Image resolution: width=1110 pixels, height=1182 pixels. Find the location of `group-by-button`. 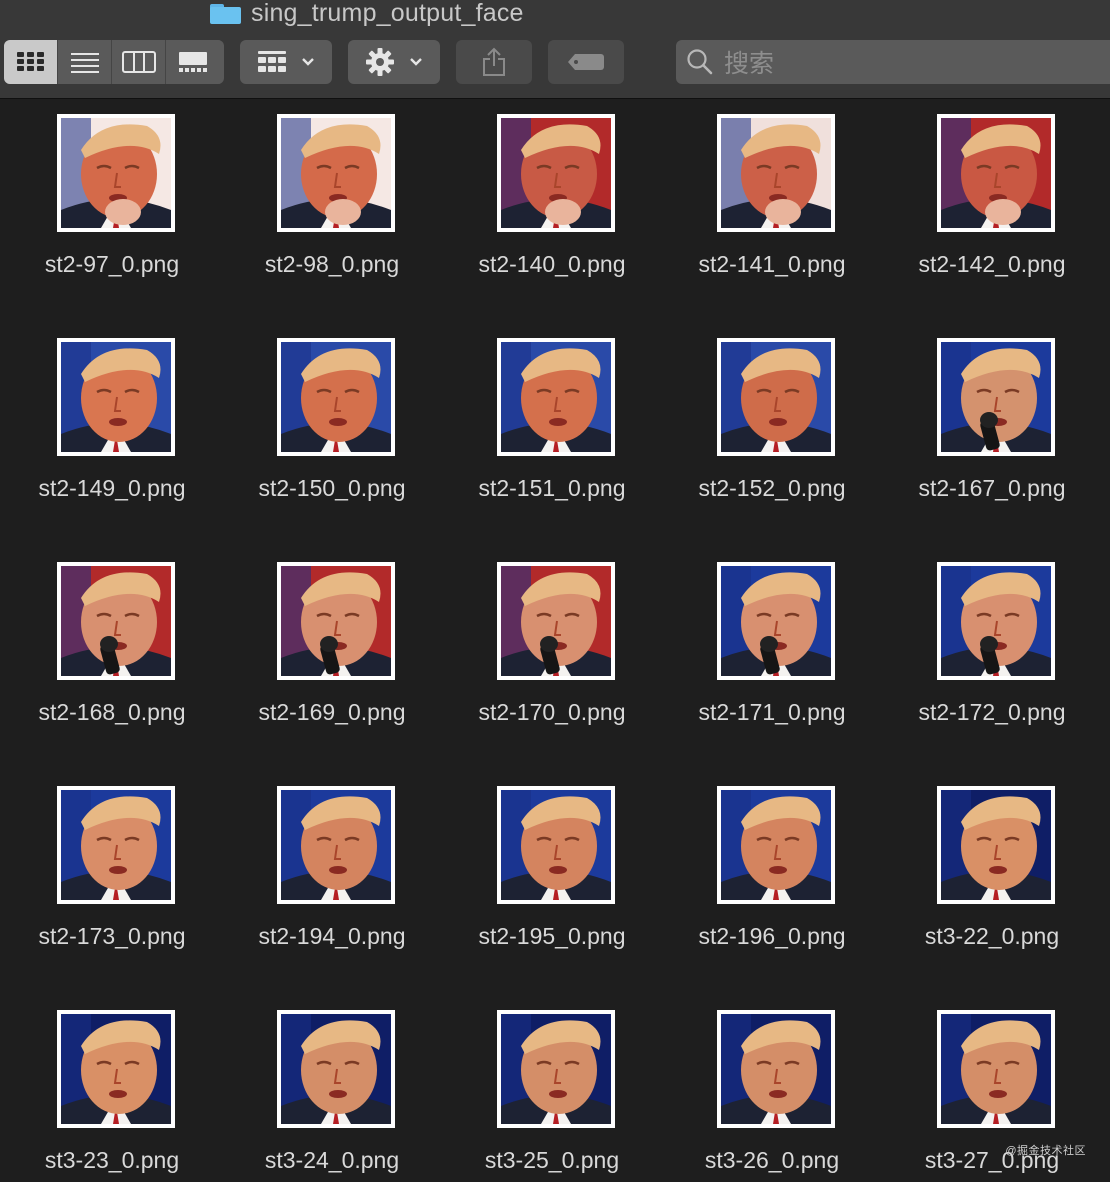

group-by-button is located at coordinates (286, 62).